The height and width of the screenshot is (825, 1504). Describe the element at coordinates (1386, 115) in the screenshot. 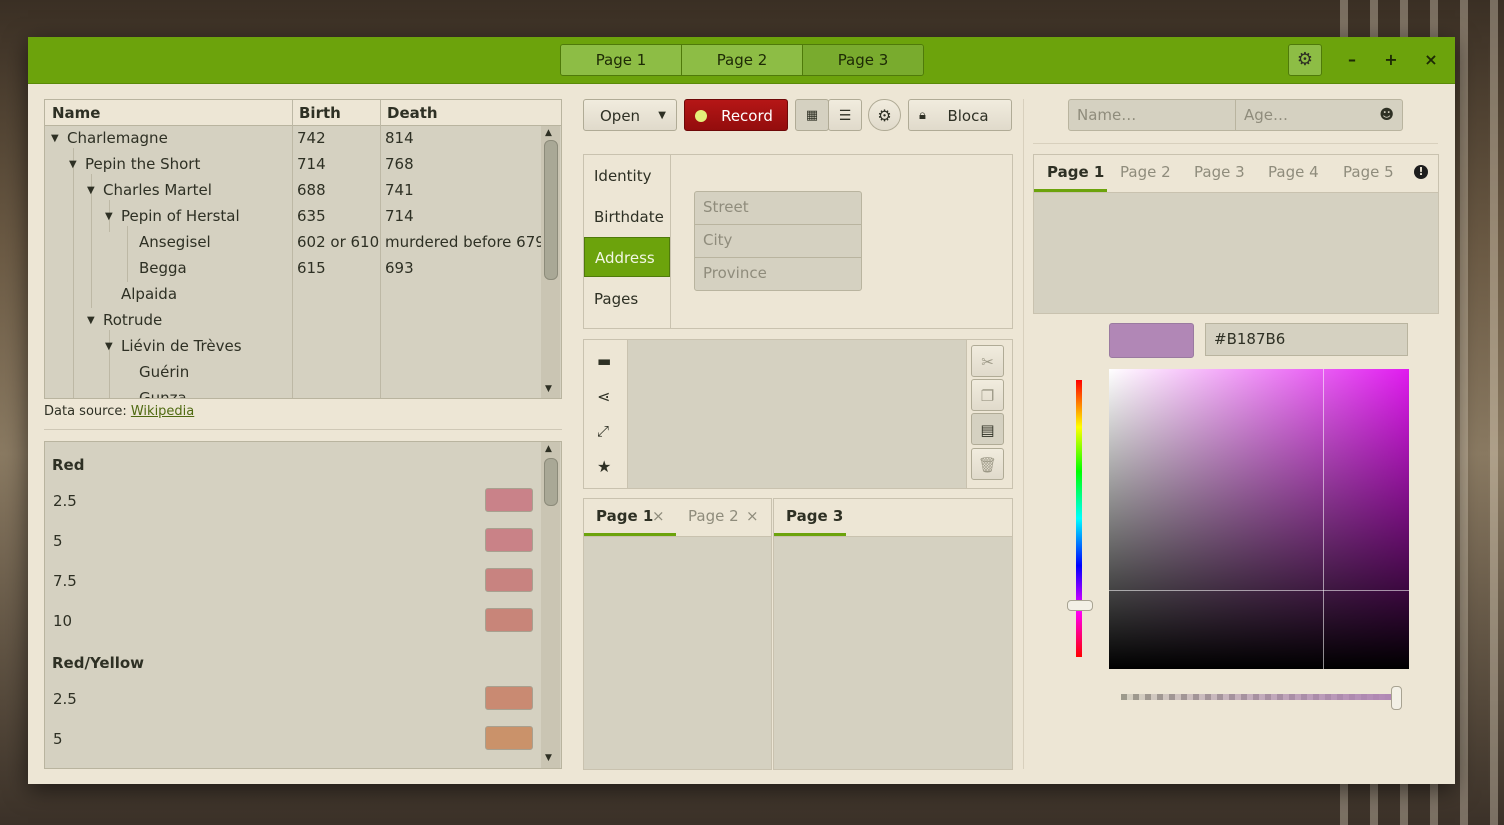

I see `smiley-icon: ☻` at that location.